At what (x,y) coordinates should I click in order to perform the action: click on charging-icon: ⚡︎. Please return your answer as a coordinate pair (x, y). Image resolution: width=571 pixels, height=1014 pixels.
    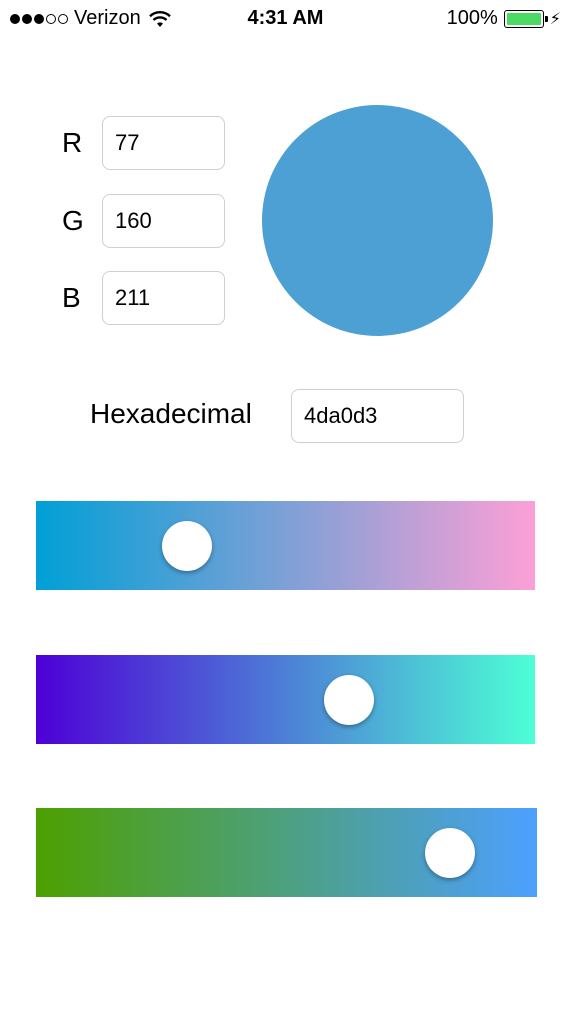
    Looking at the image, I should click on (555, 19).